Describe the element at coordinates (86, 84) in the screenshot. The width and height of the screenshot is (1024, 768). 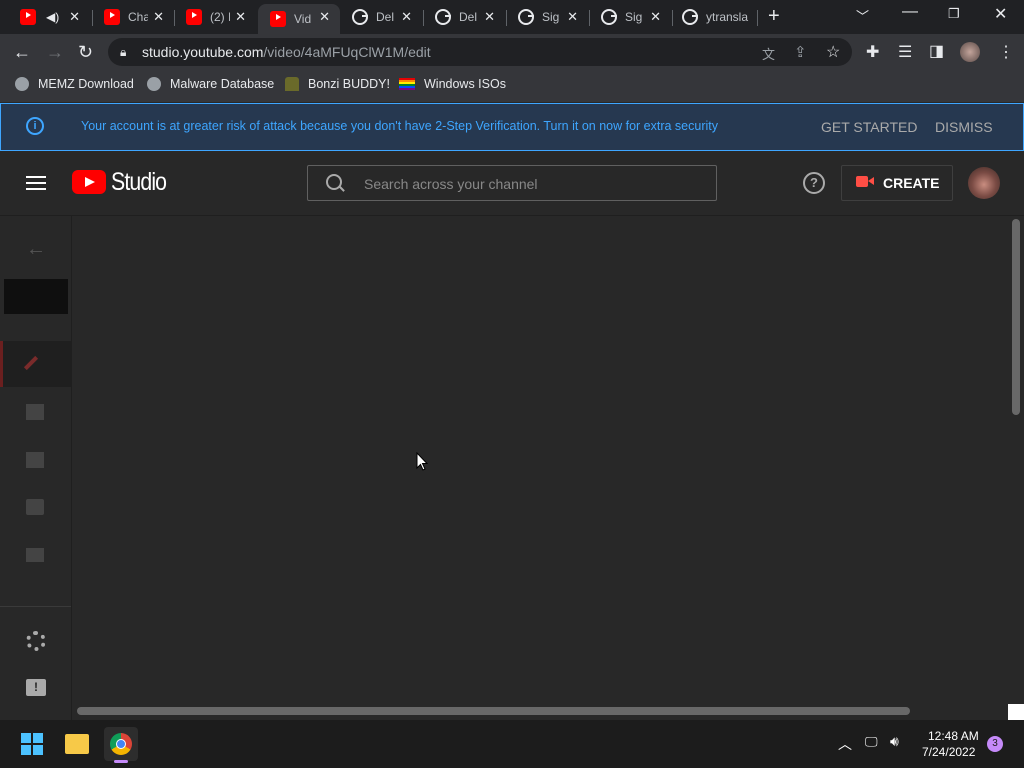
I see `bookmark-label: MEMZ Download` at that location.